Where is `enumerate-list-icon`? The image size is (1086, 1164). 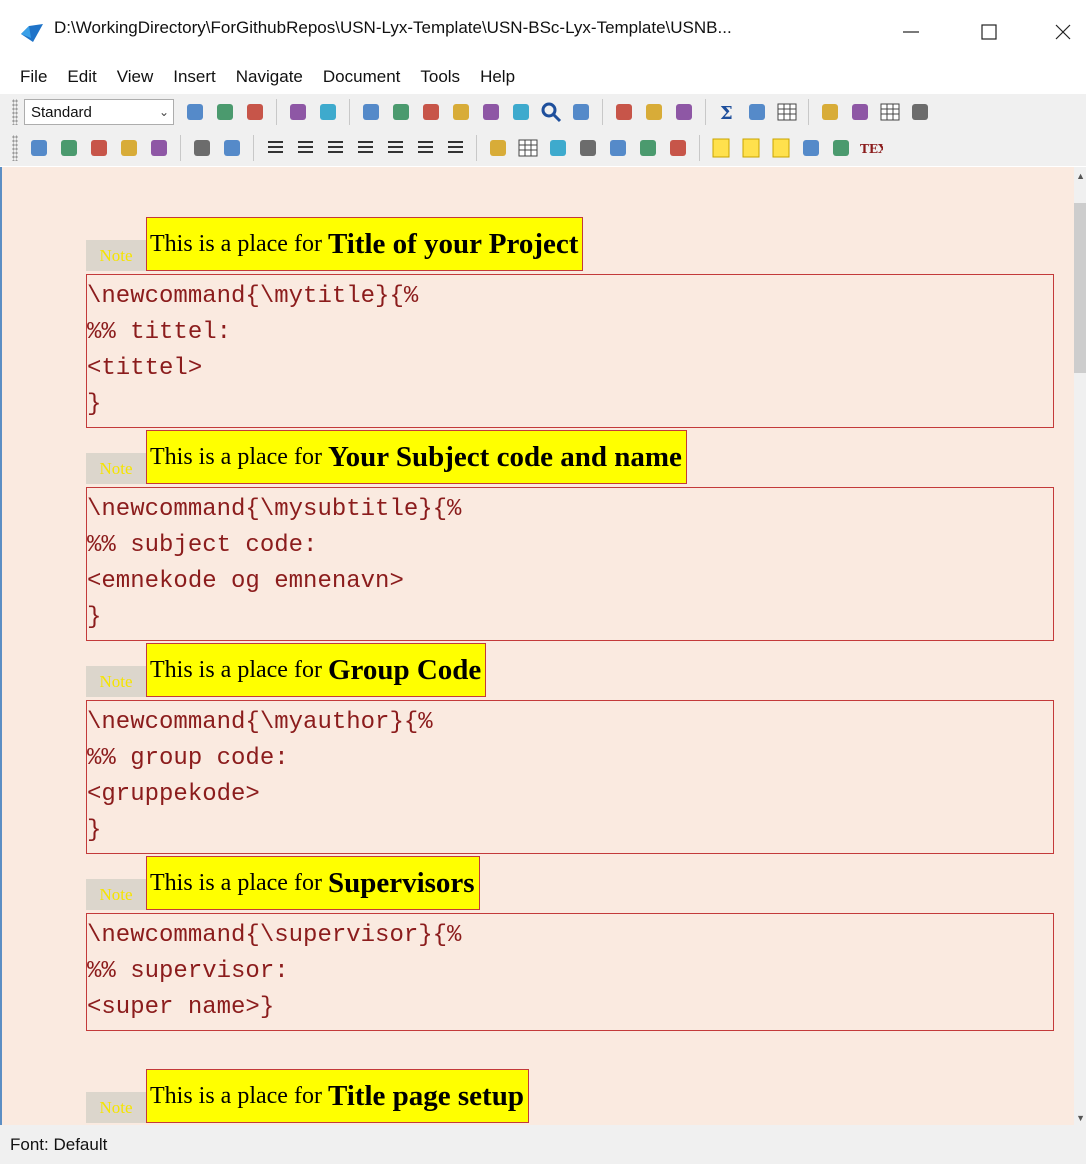 enumerate-list-icon is located at coordinates (395, 148).